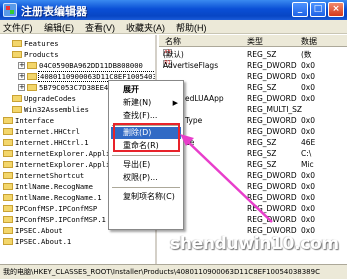 The width and height of the screenshot is (347, 279). I want to click on tree-item: IPConfMSP.IPConfMSP.1, so click(54, 219).